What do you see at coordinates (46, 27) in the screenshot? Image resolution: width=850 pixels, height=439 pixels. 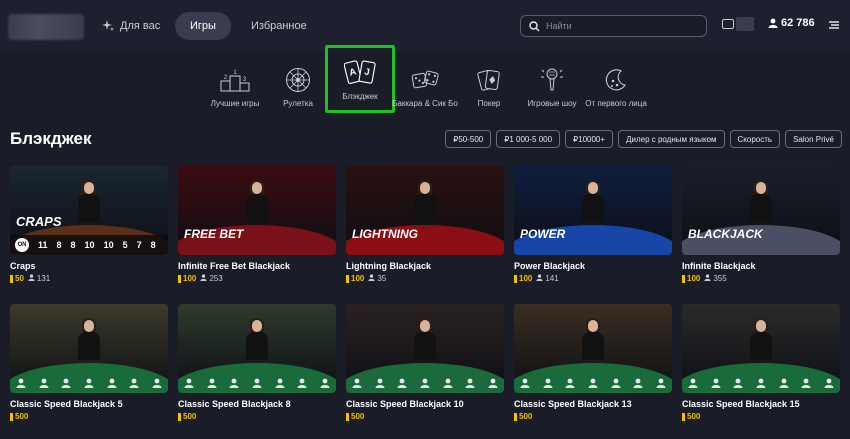 I see `logo` at bounding box center [46, 27].